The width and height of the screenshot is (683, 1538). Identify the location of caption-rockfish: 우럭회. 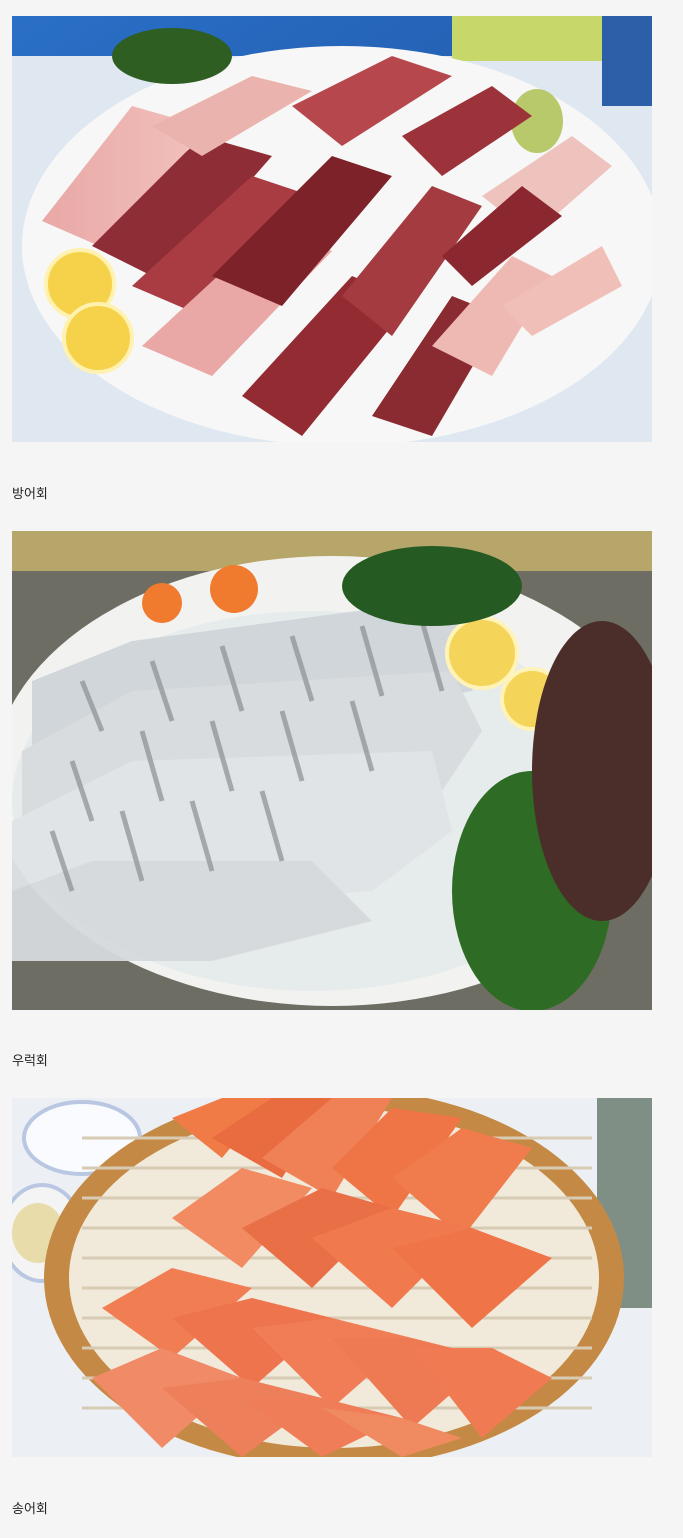
(30, 1061).